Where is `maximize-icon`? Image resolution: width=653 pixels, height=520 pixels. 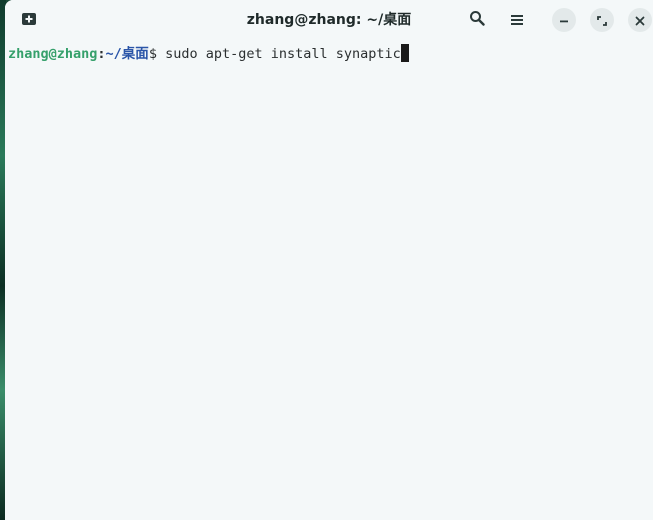 maximize-icon is located at coordinates (602, 20).